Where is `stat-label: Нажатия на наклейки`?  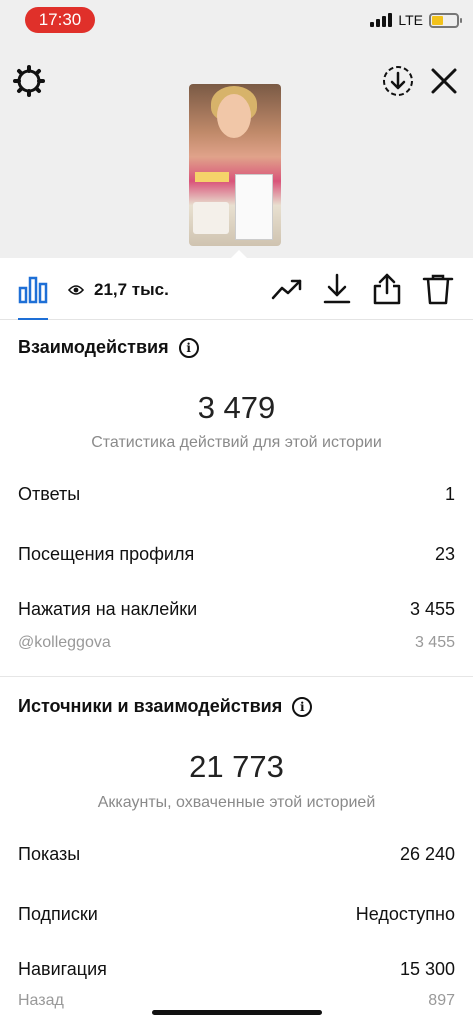
stat-label: Нажатия на наклейки is located at coordinates (108, 609).